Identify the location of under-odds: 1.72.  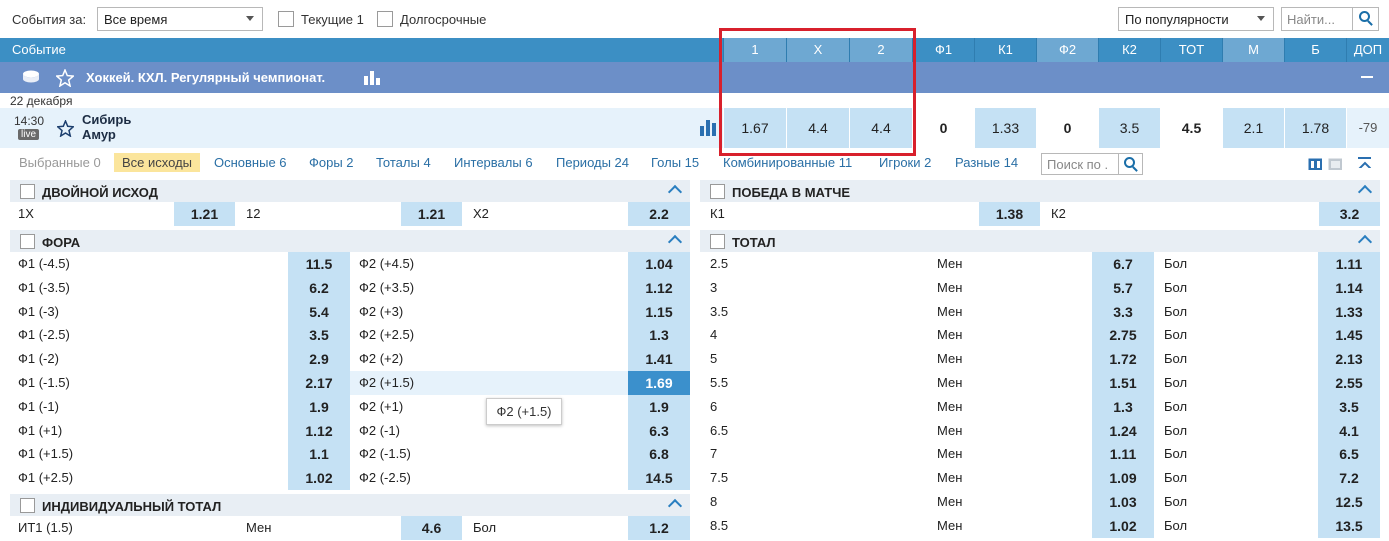
(1123, 359).